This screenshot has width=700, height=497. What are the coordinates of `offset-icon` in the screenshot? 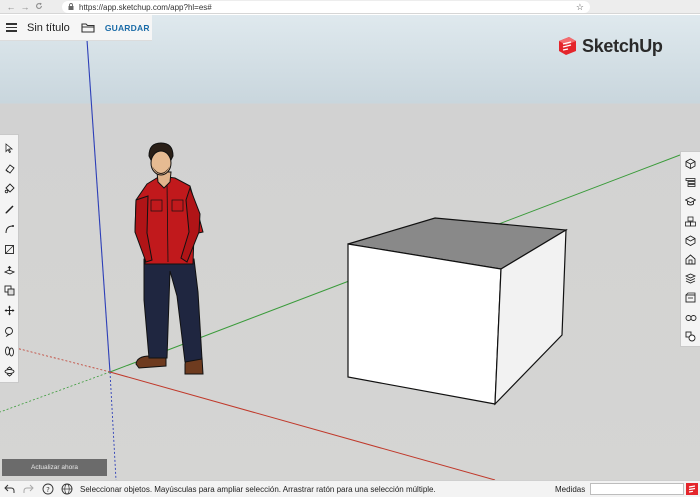 It's located at (9, 290).